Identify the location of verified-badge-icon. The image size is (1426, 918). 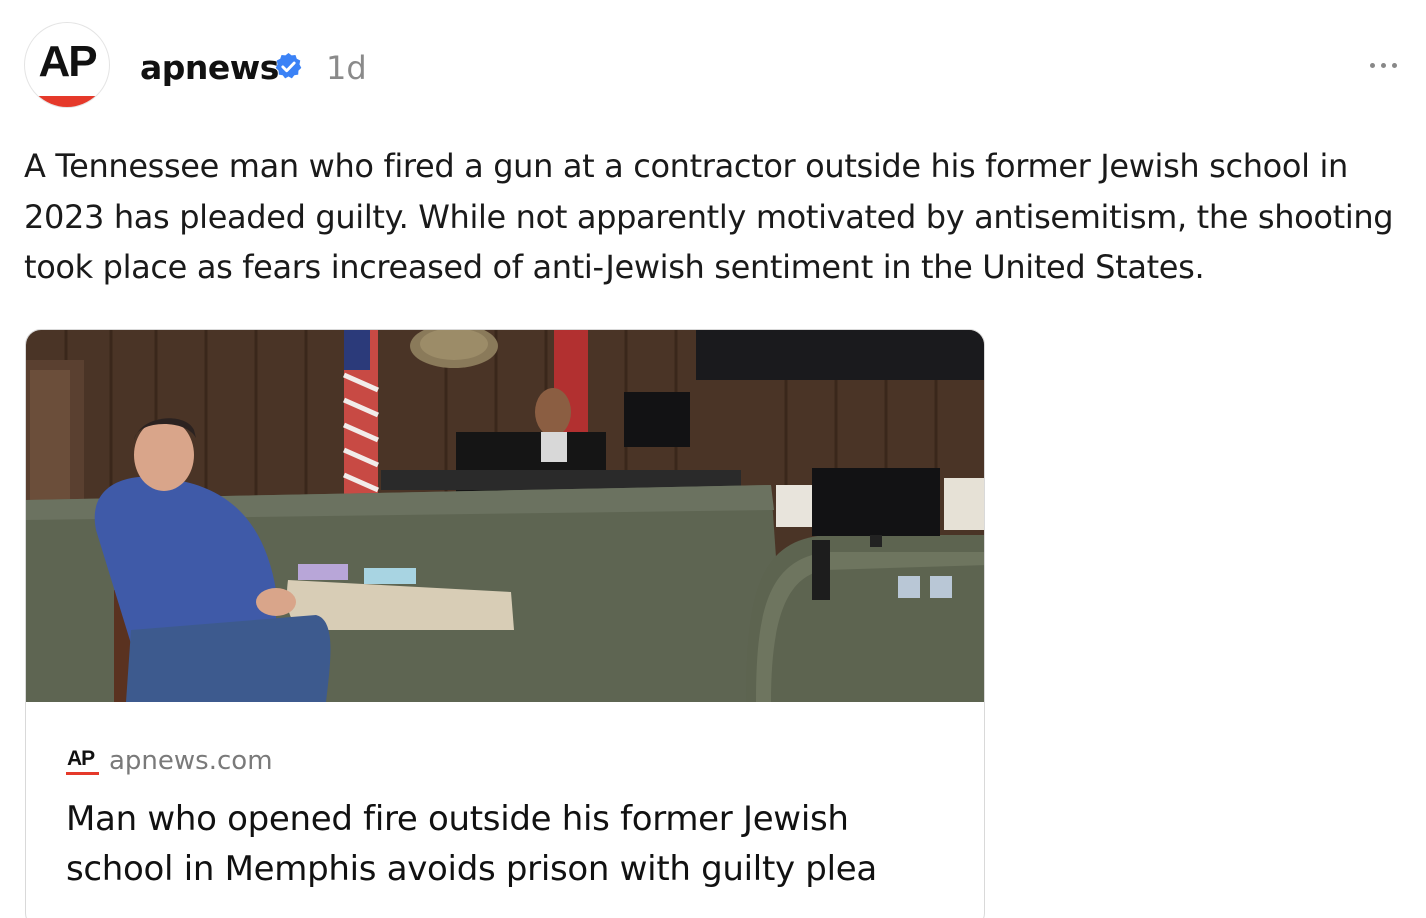
(288, 65).